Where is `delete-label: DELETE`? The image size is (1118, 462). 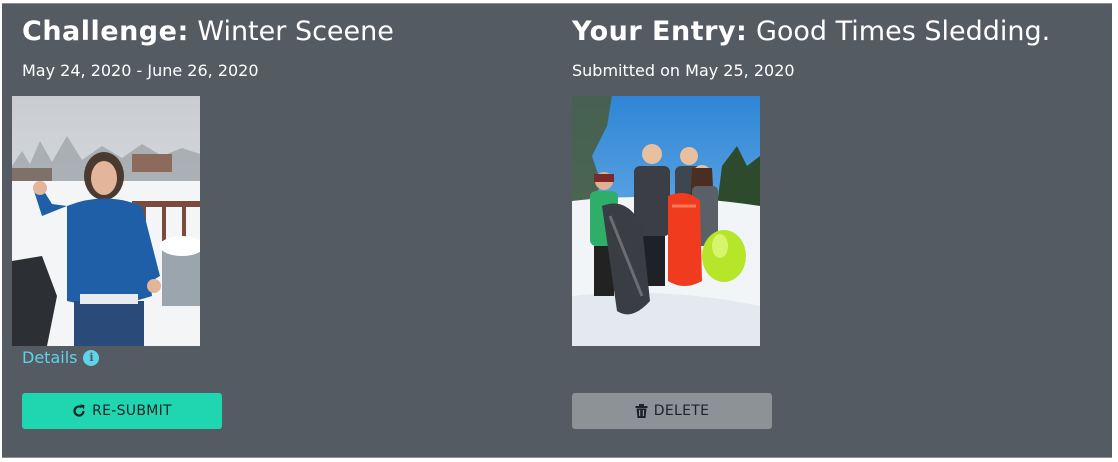 delete-label: DELETE is located at coordinates (681, 411).